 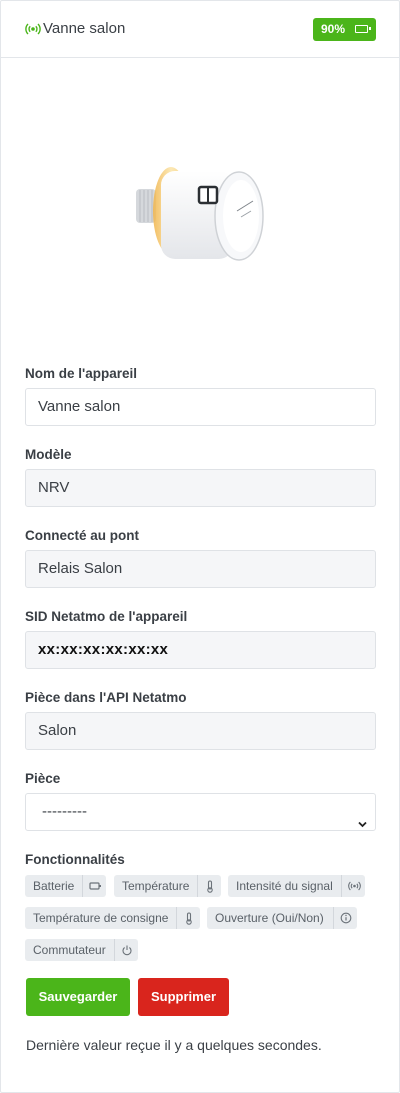 I want to click on delete-button: Supprimer, so click(x=183, y=997).